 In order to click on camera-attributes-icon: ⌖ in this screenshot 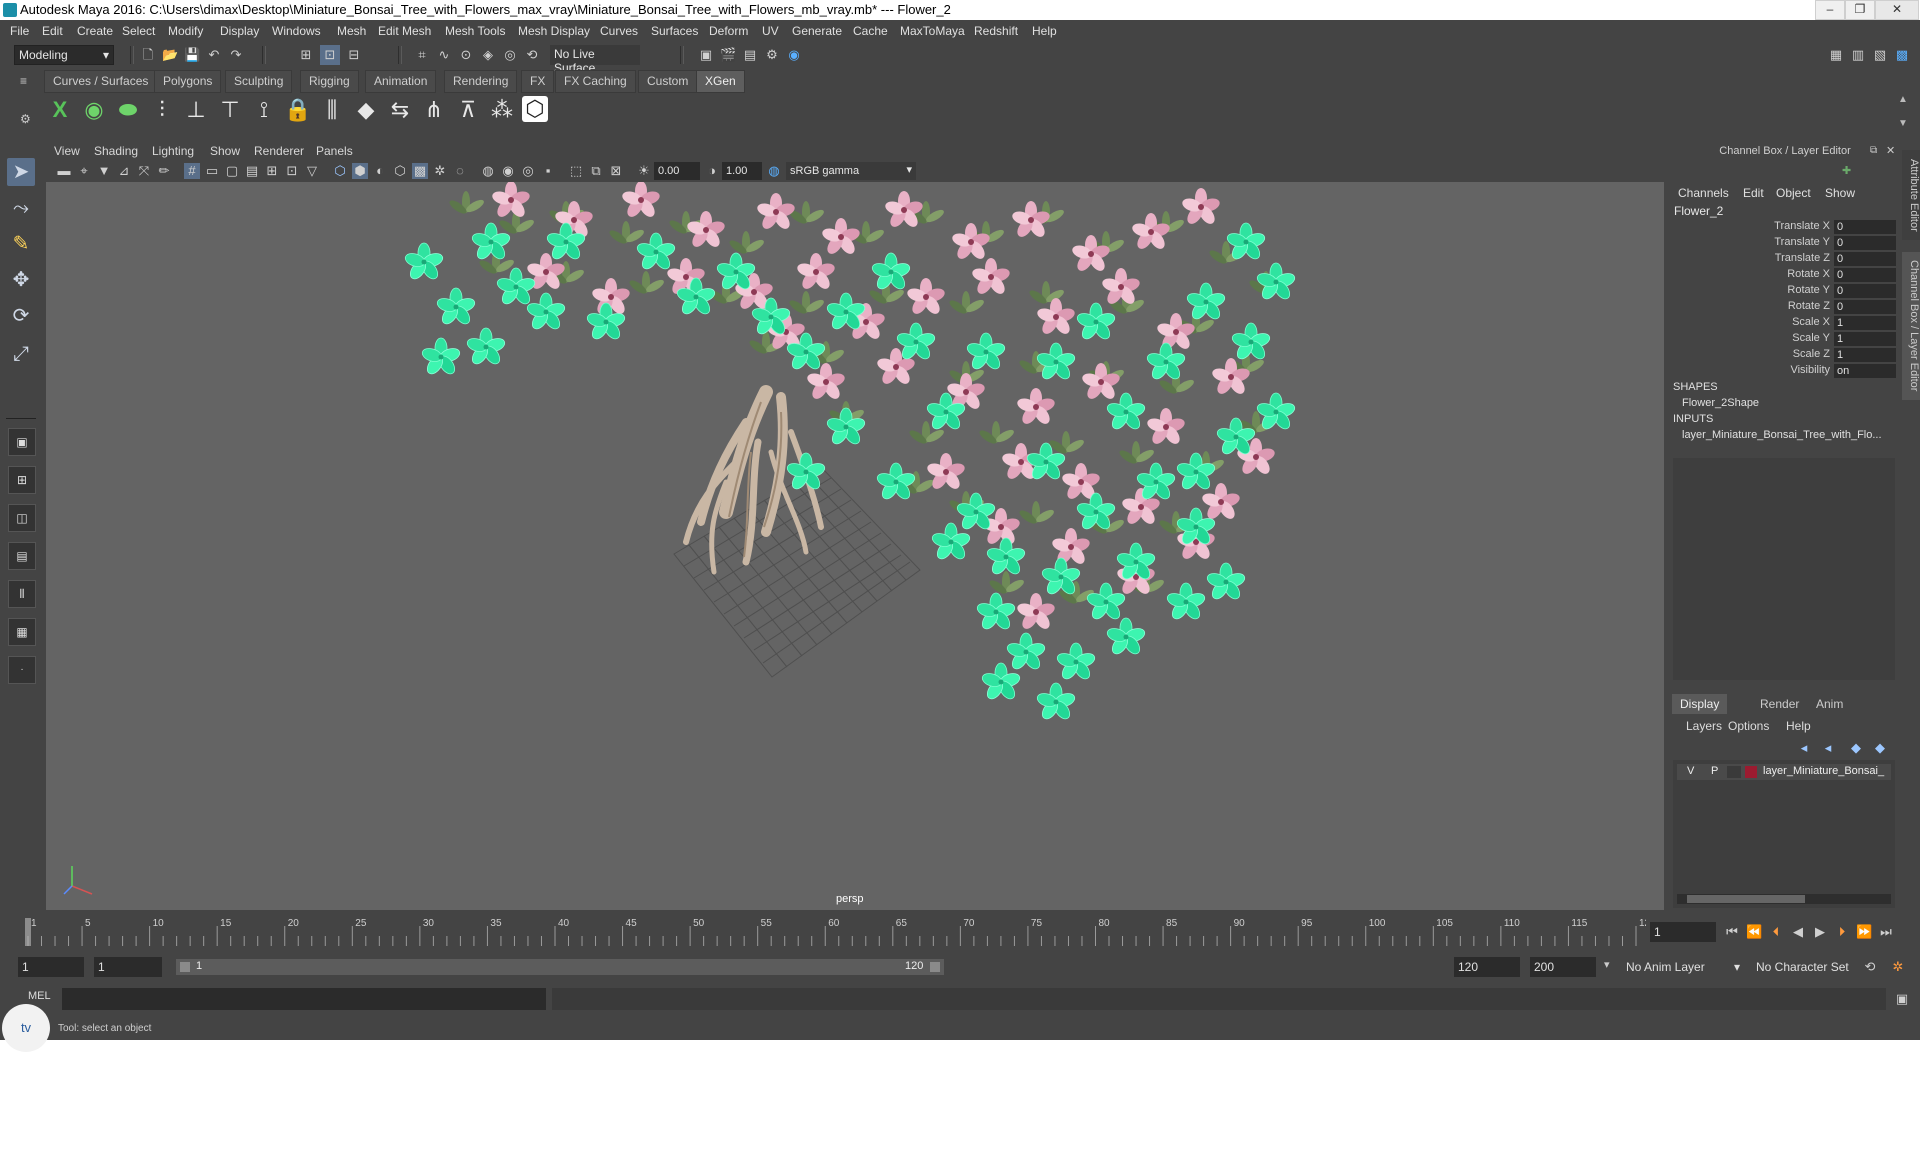, I will do `click(84, 171)`.